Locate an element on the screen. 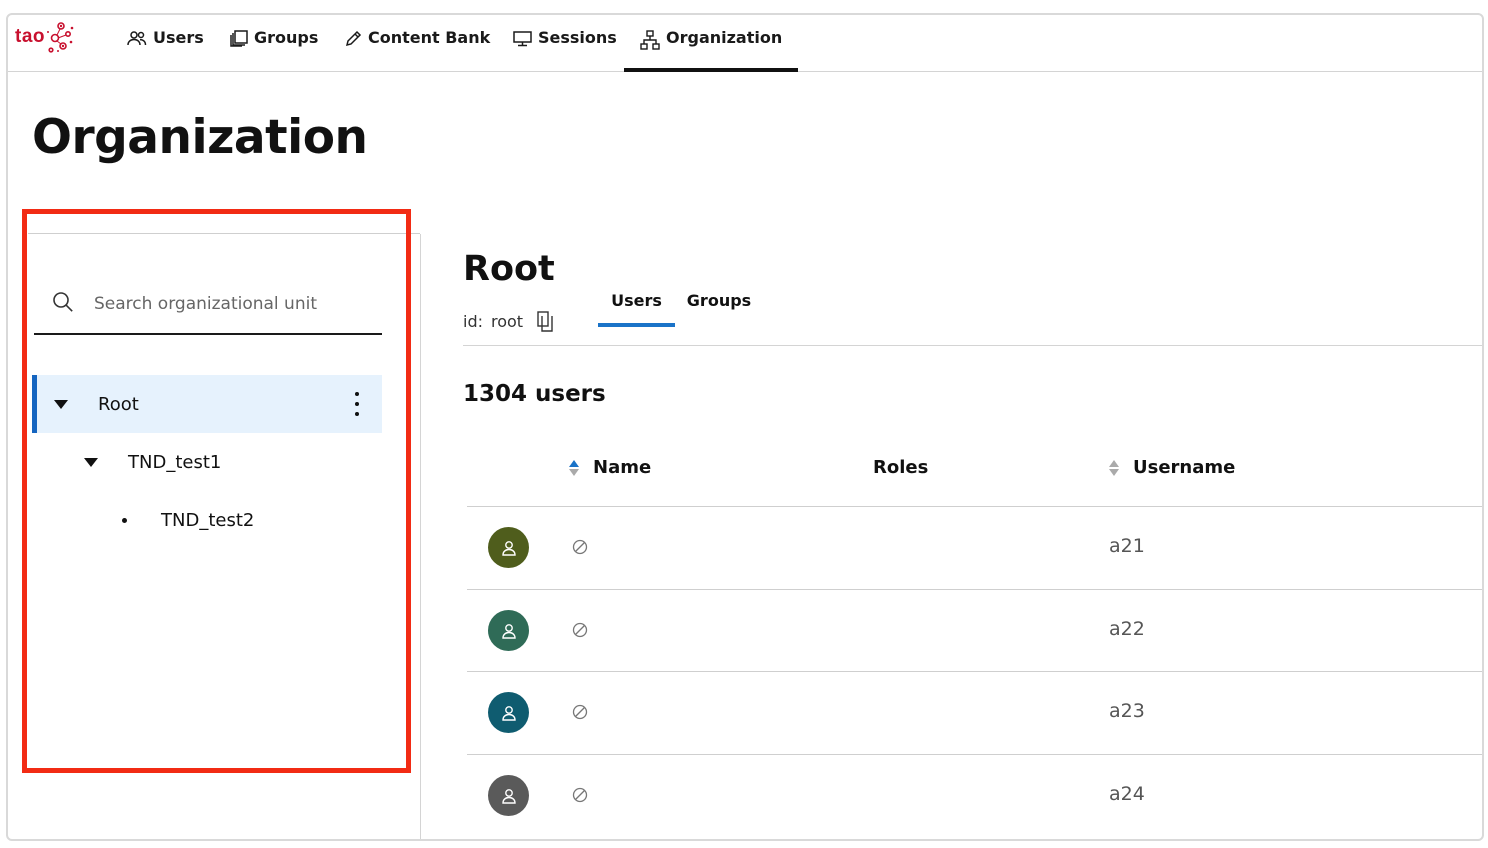 The image size is (1488, 848). tao-logo: tao is located at coordinates (45, 37).